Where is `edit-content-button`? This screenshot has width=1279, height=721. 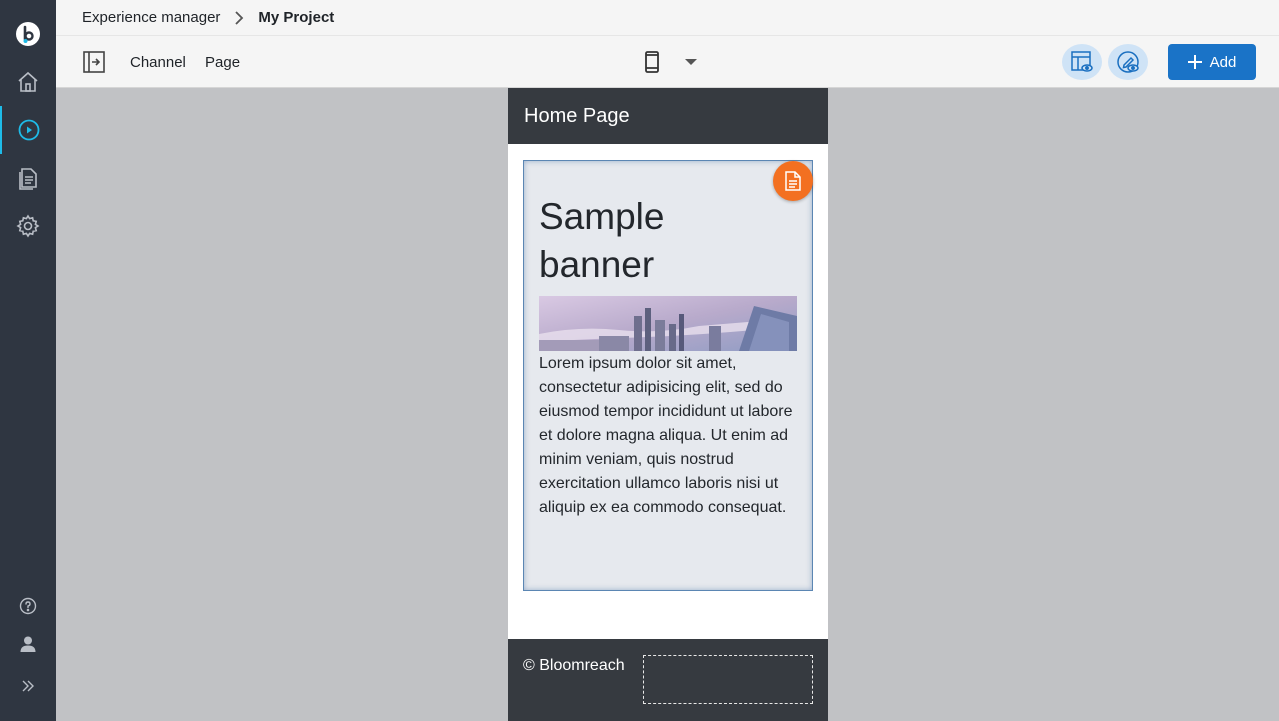
edit-content-button is located at coordinates (793, 181).